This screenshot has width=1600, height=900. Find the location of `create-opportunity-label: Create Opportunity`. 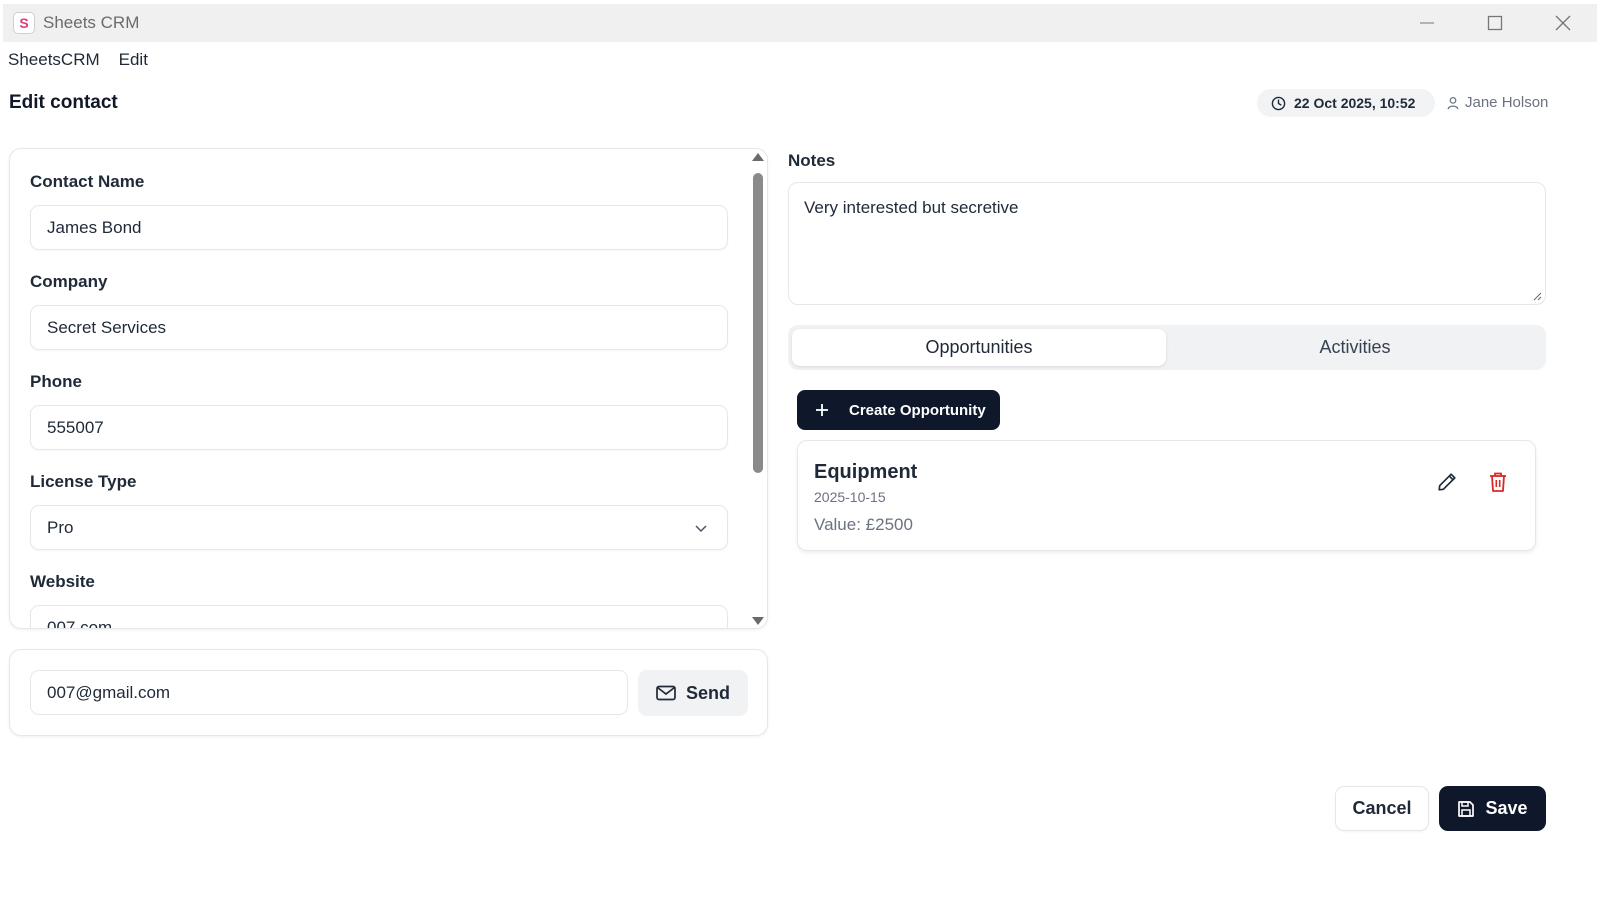

create-opportunity-label: Create Opportunity is located at coordinates (917, 410).